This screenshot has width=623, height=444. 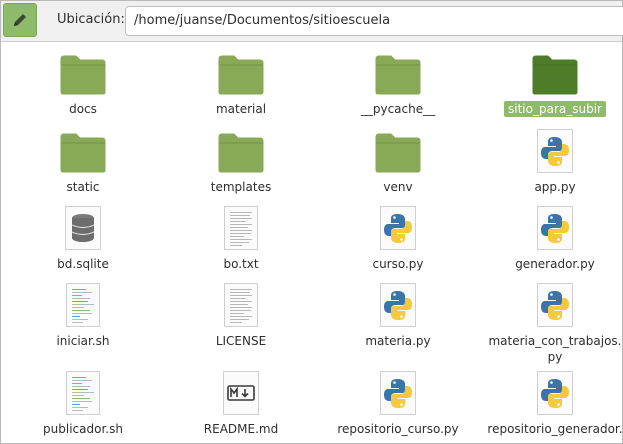 What do you see at coordinates (555, 264) in the screenshot?
I see `file-item-label: generador.py` at bounding box center [555, 264].